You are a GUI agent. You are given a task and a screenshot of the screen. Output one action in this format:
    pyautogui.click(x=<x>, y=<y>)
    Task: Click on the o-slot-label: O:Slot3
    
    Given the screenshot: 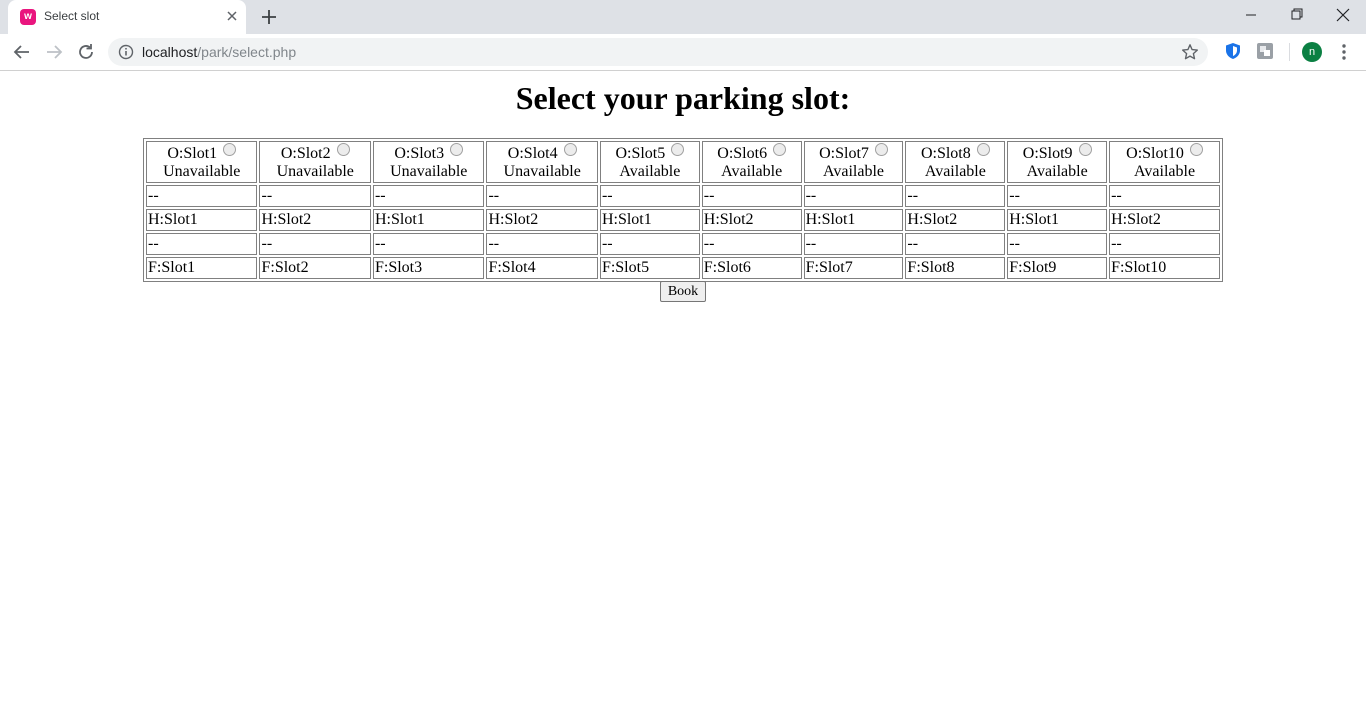 What is the action you would take?
    pyautogui.click(x=419, y=153)
    